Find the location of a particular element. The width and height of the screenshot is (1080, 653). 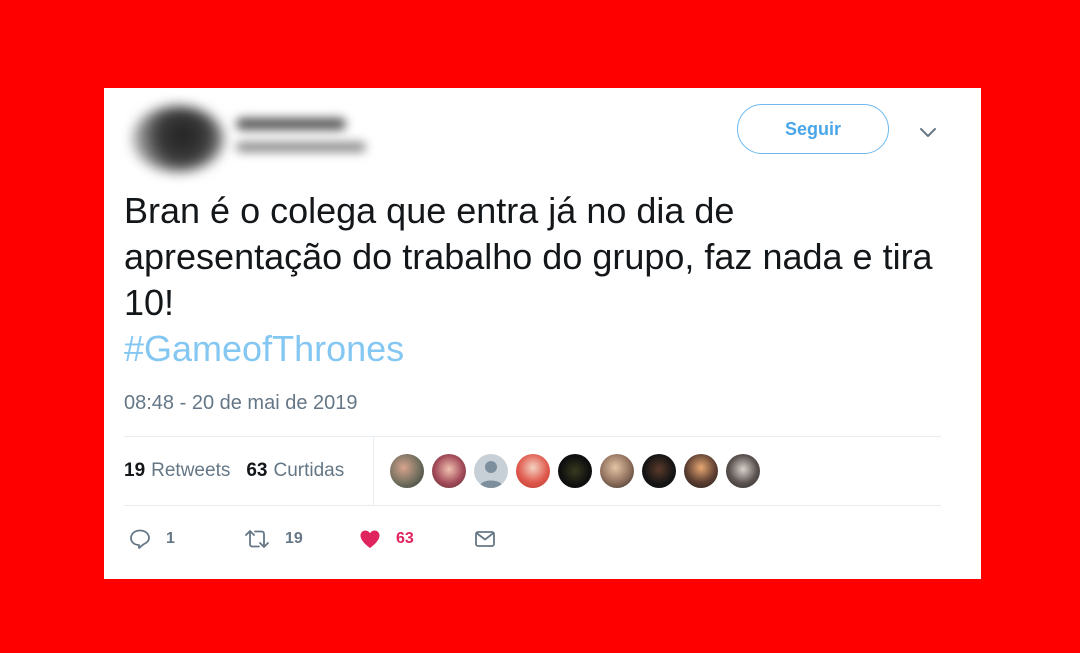

tweet-timestamp: 08:48 - 20 de mai de 2019 is located at coordinates (241, 403).